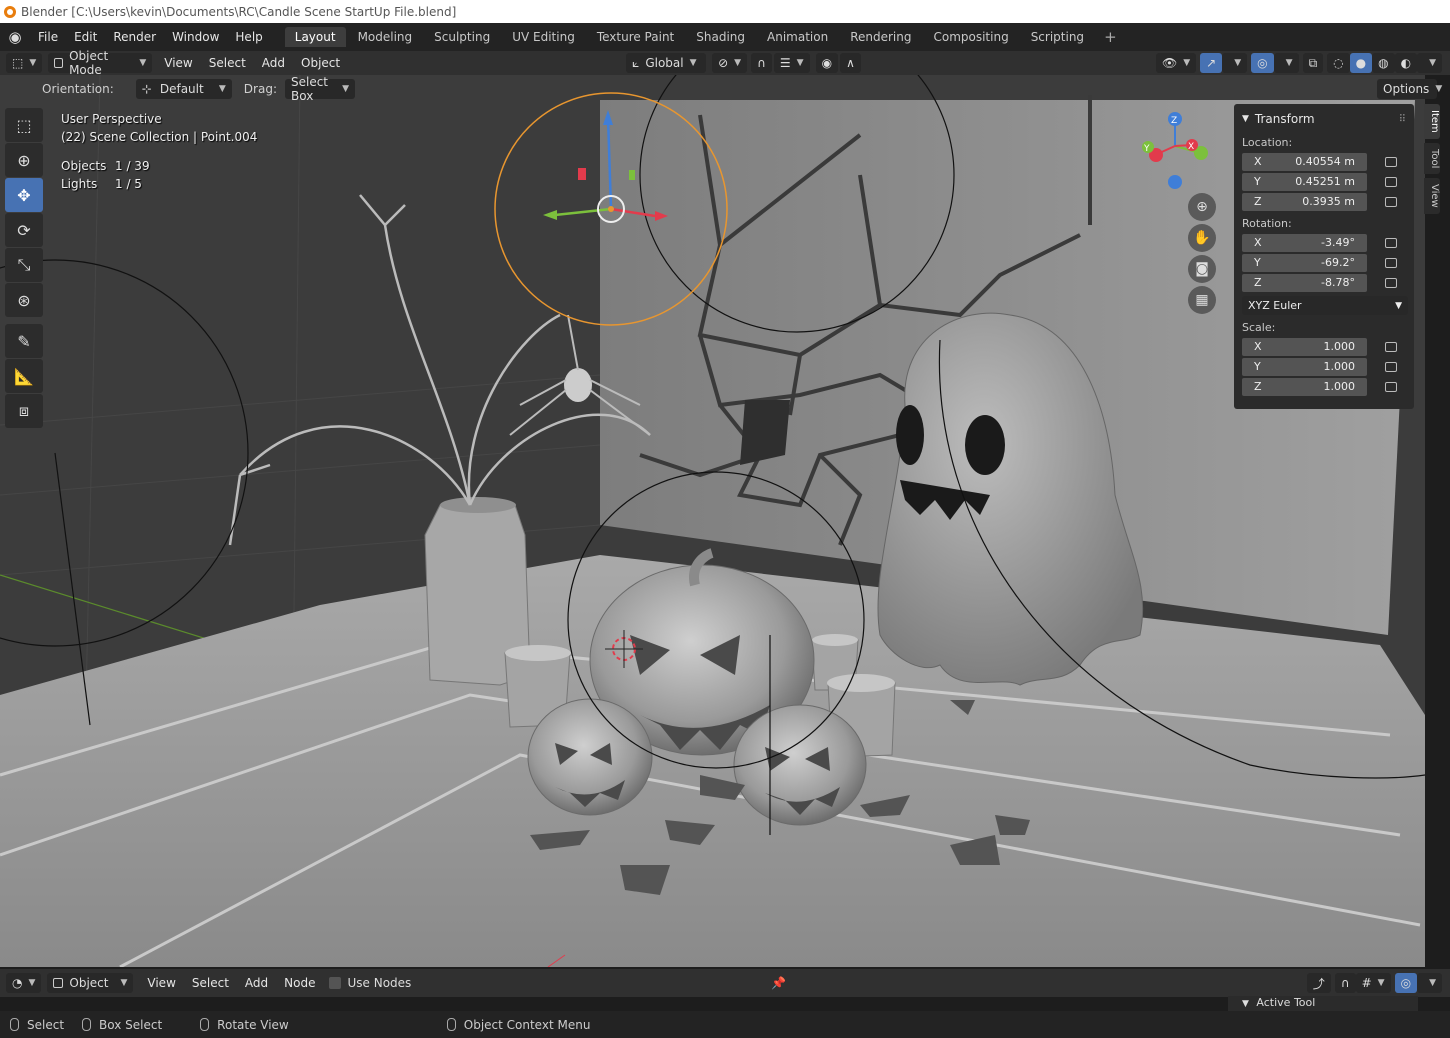 The height and width of the screenshot is (1038, 1450). I want to click on falloff-button: ∧, so click(850, 63).